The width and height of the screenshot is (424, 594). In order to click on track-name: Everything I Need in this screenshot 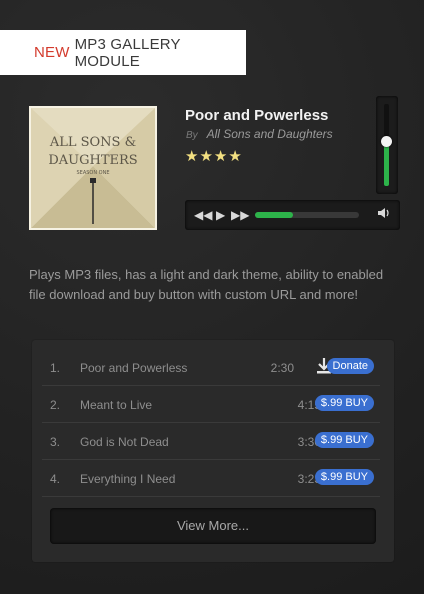, I will do `click(127, 479)`.